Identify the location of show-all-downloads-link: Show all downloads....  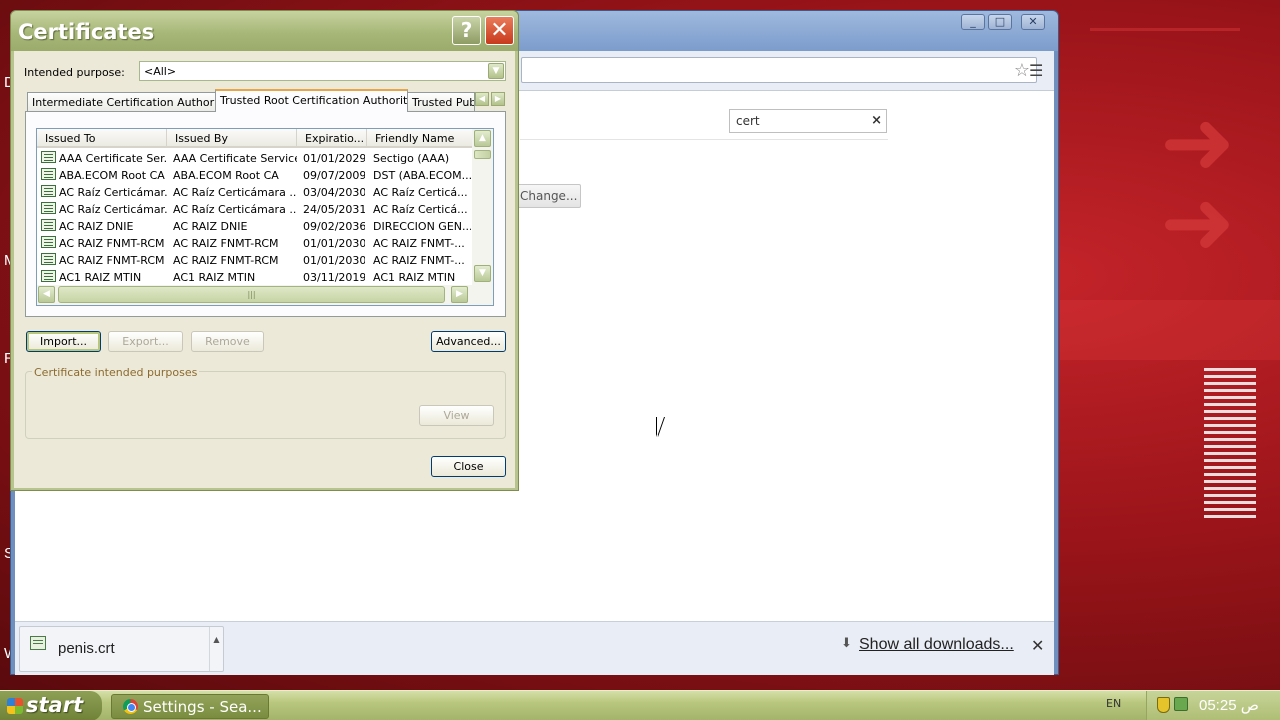
(936, 645).